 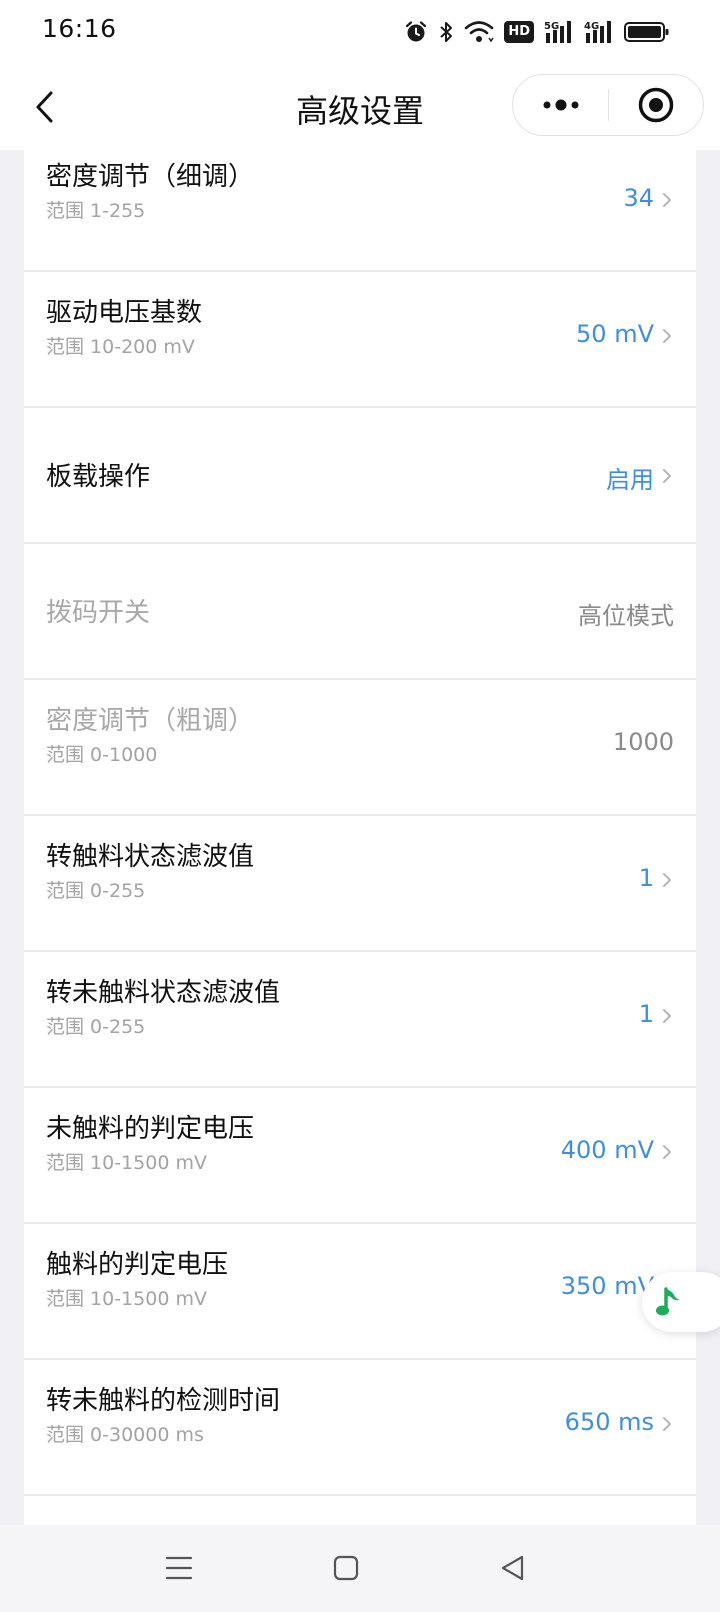 I want to click on setting-value: 650 ms, so click(x=609, y=1422).